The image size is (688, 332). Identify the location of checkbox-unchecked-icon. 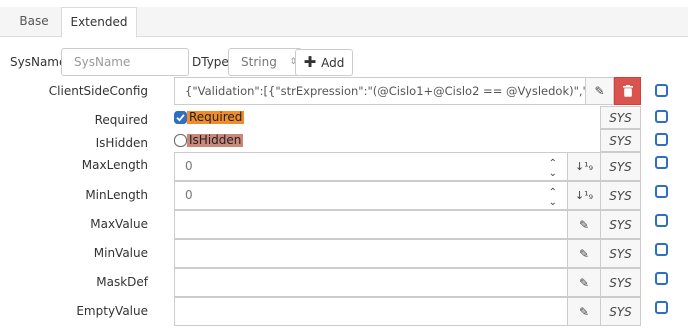
(180, 140).